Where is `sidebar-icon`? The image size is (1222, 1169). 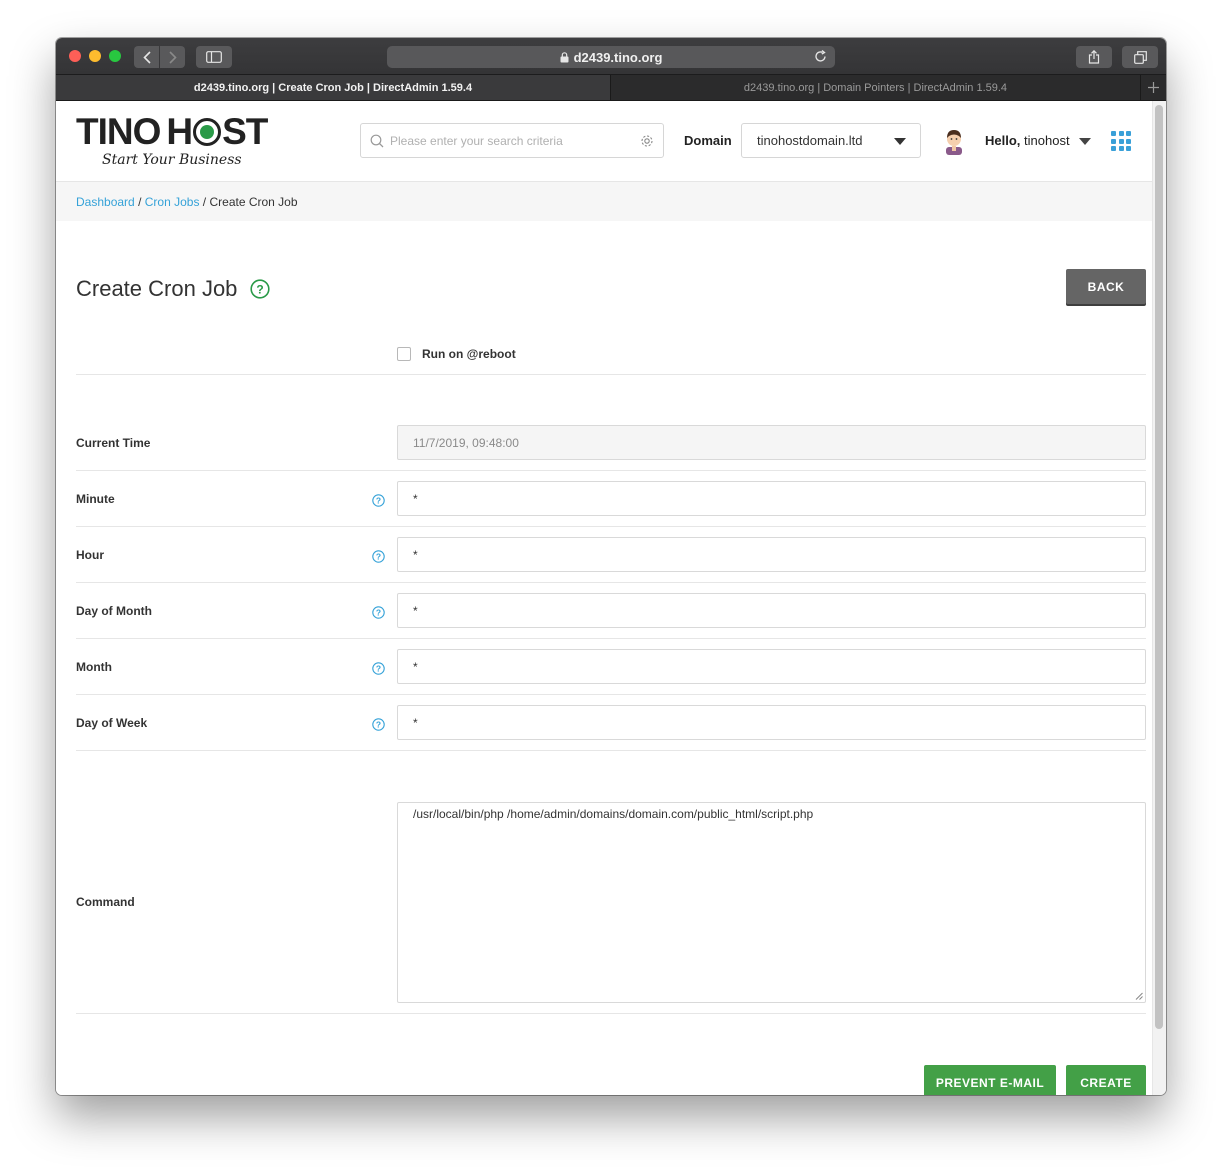
sidebar-icon is located at coordinates (214, 57).